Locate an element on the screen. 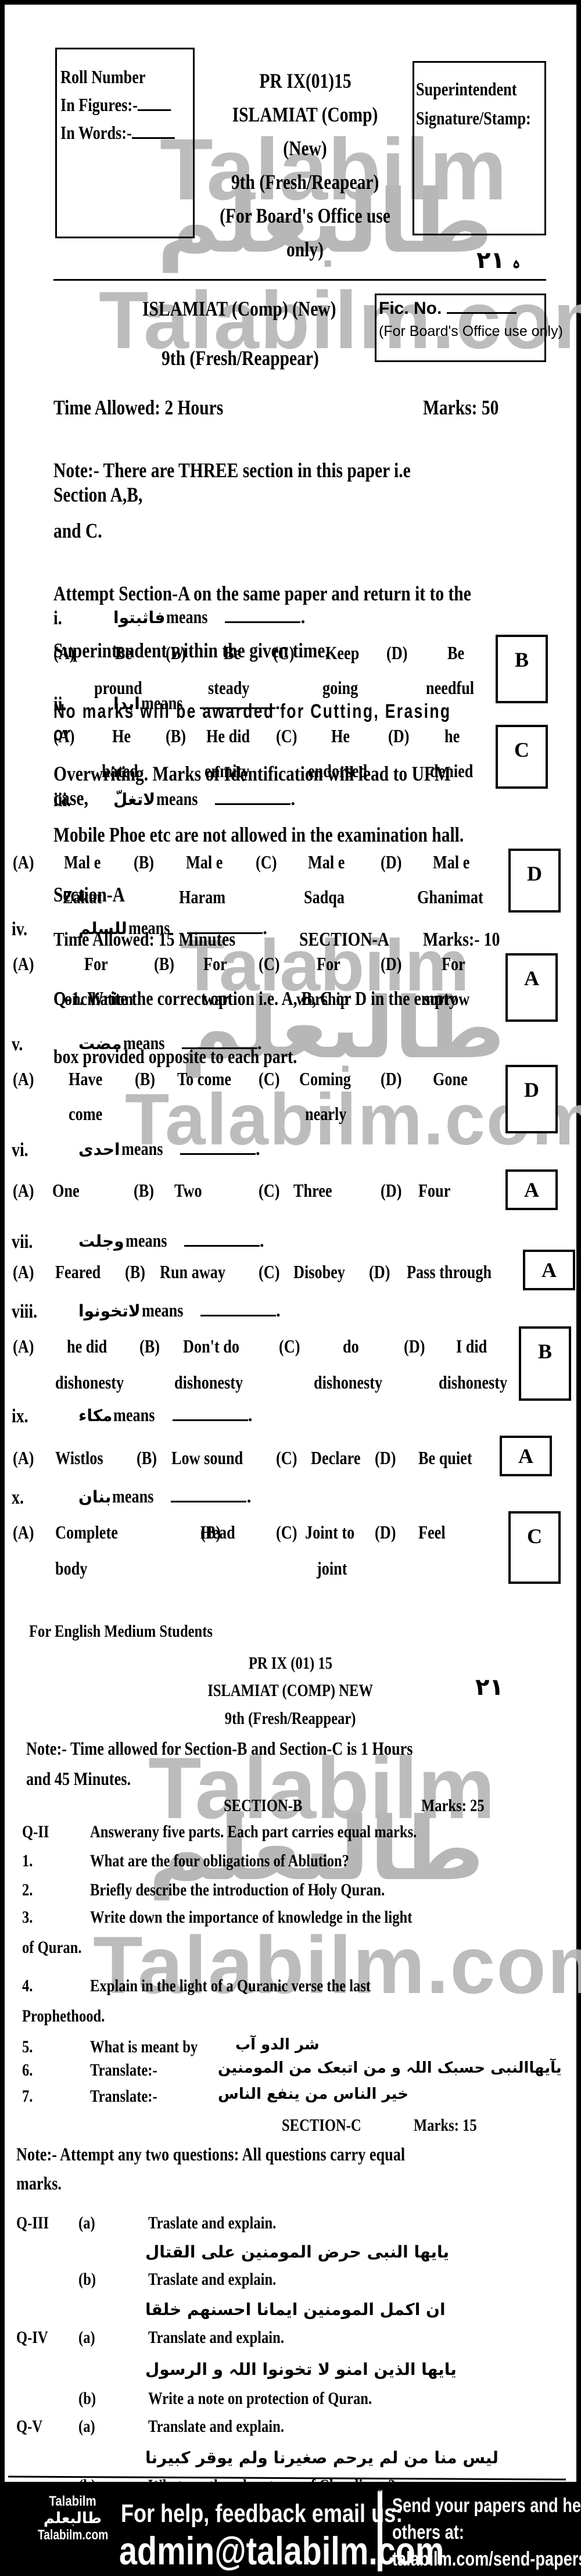 The width and height of the screenshot is (581, 2576). q-part-text-text: Traslate and explain. is located at coordinates (212, 2222).